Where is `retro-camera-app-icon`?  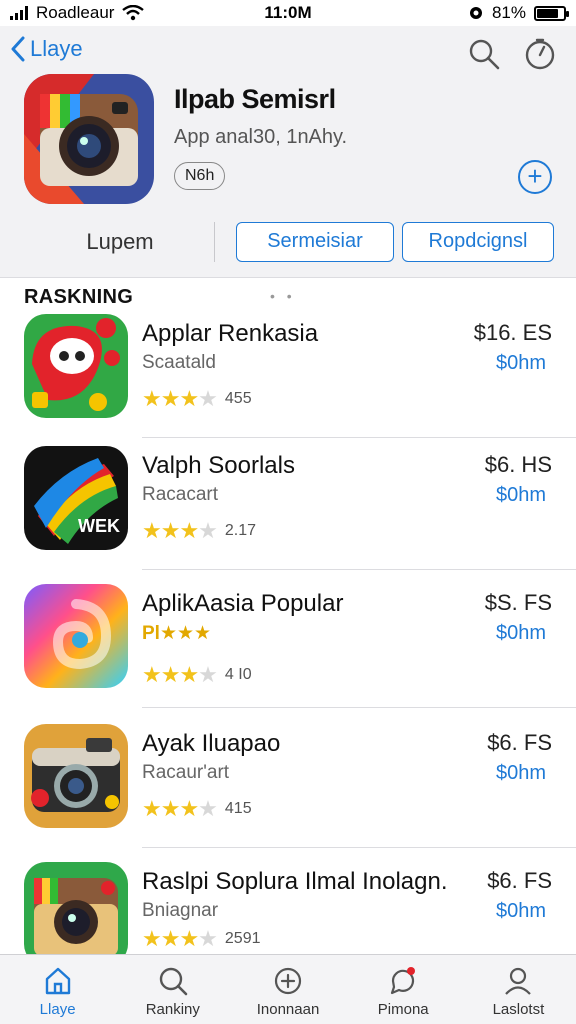 retro-camera-app-icon is located at coordinates (76, 776).